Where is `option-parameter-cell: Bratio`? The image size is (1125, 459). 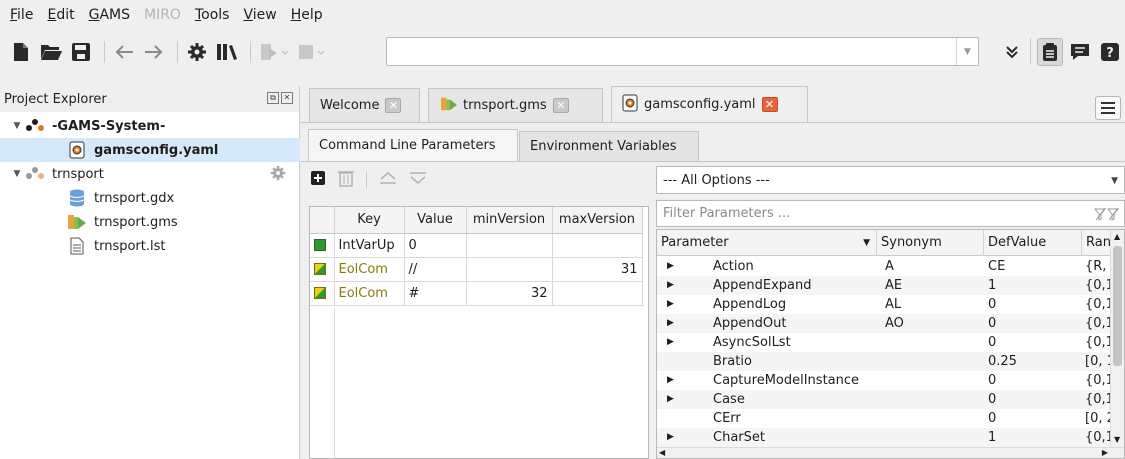
option-parameter-cell: Bratio is located at coordinates (794, 361).